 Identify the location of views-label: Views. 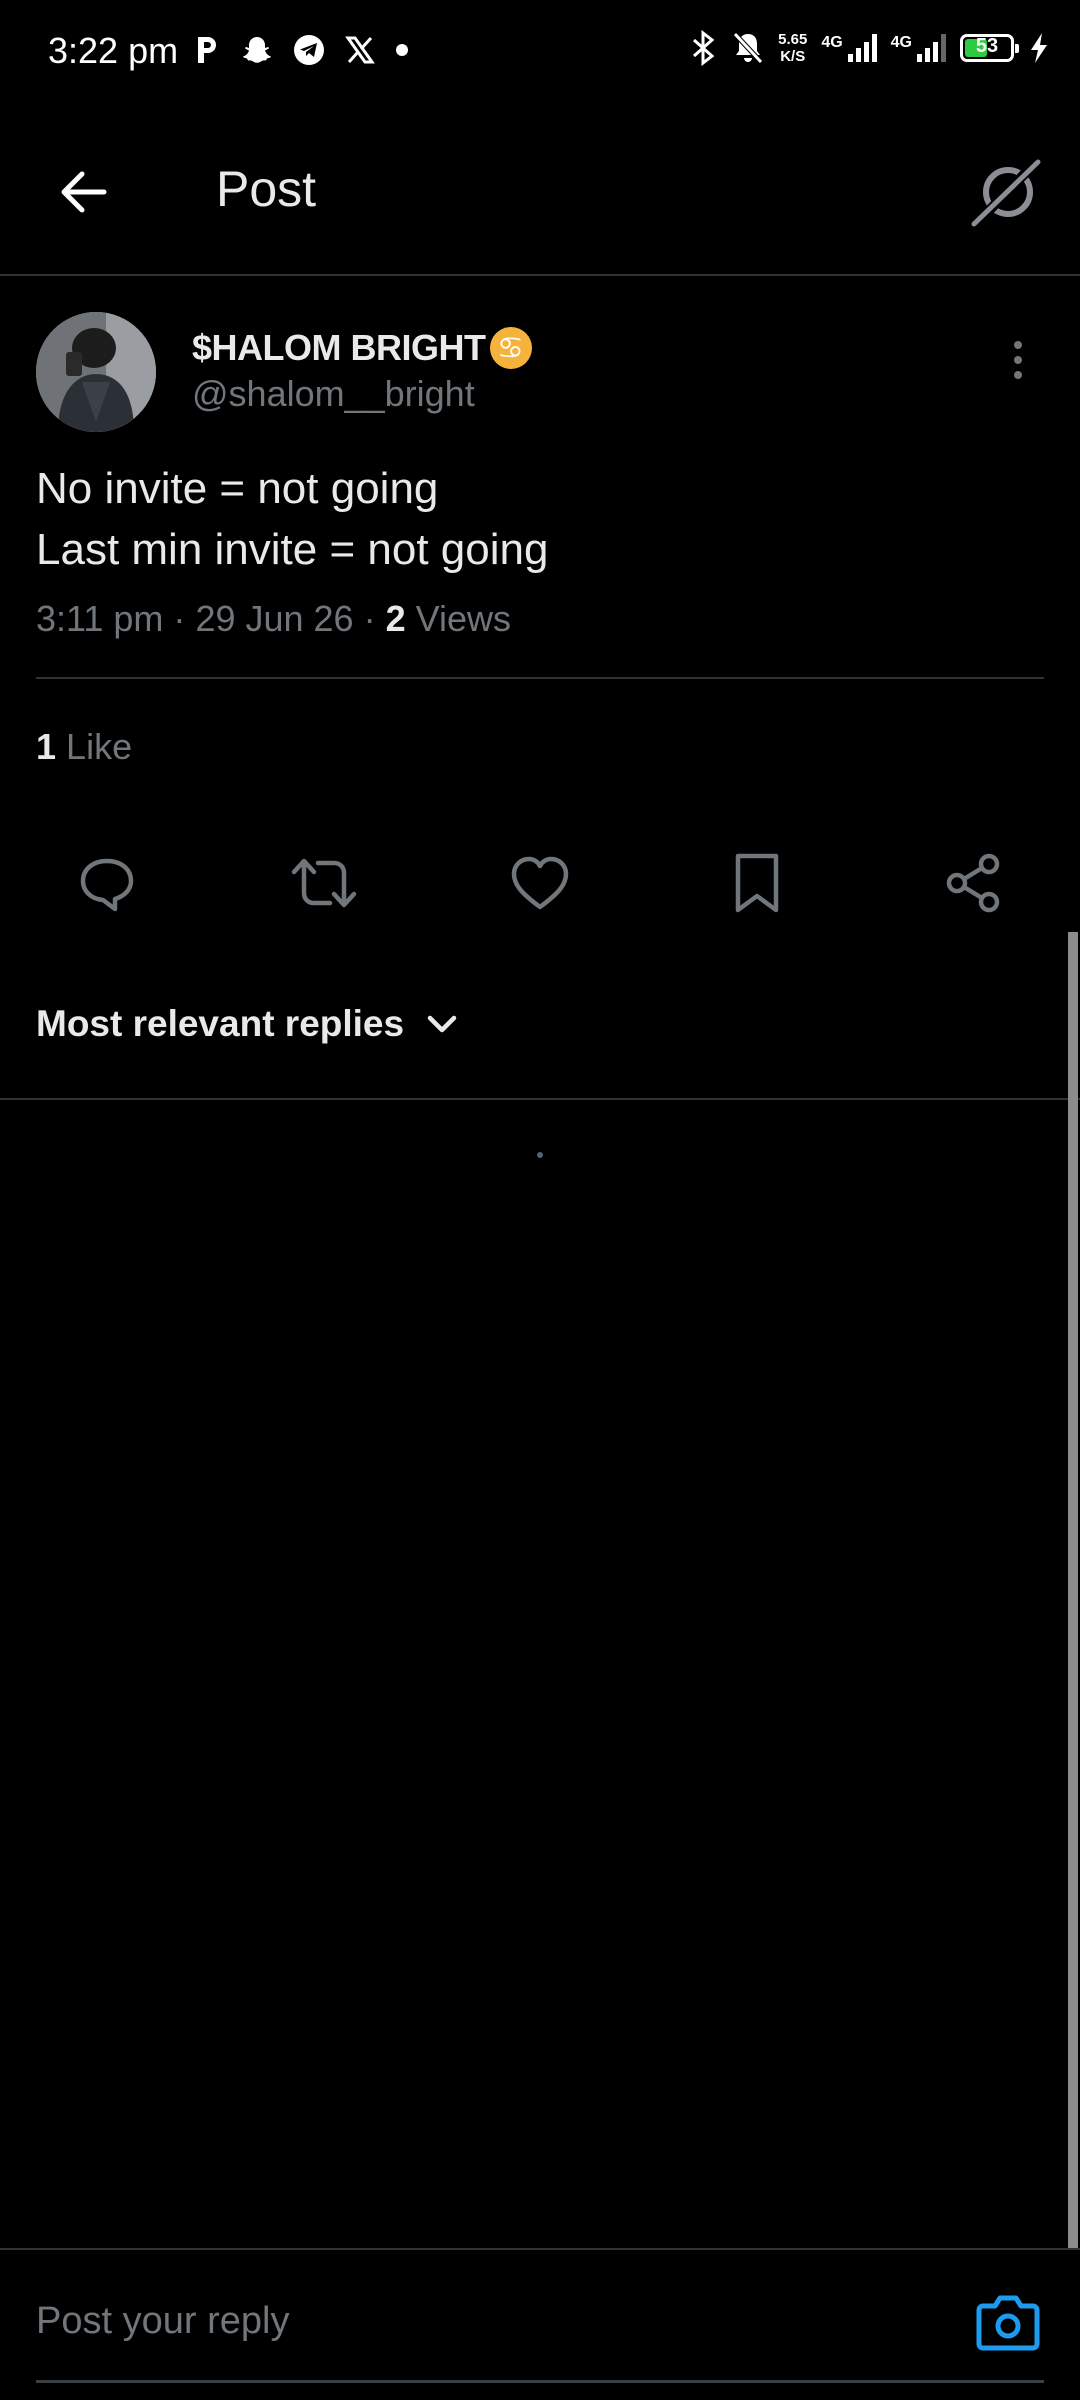
(463, 618).